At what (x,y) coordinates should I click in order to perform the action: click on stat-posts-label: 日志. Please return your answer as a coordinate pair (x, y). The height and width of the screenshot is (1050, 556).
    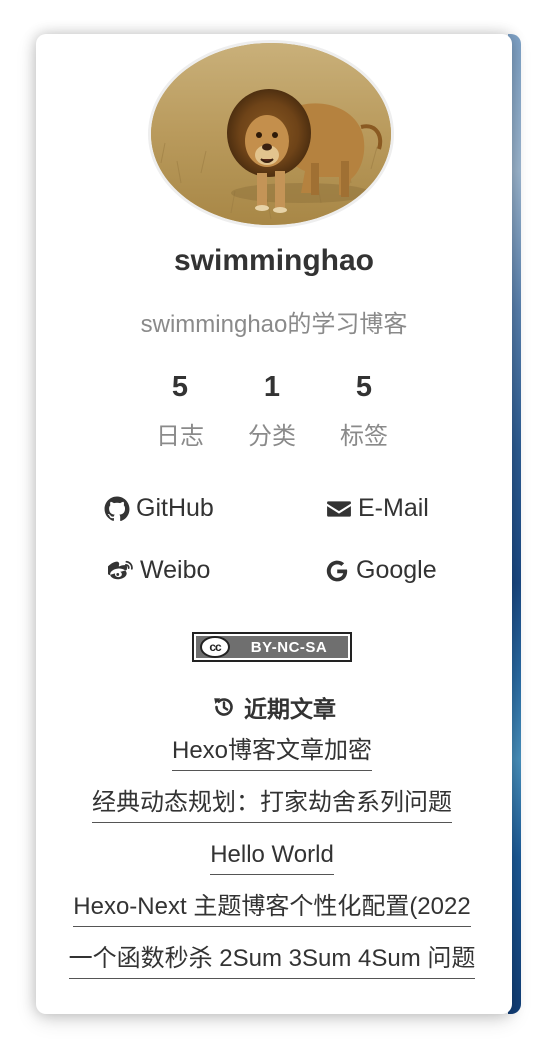
    Looking at the image, I should click on (180, 436).